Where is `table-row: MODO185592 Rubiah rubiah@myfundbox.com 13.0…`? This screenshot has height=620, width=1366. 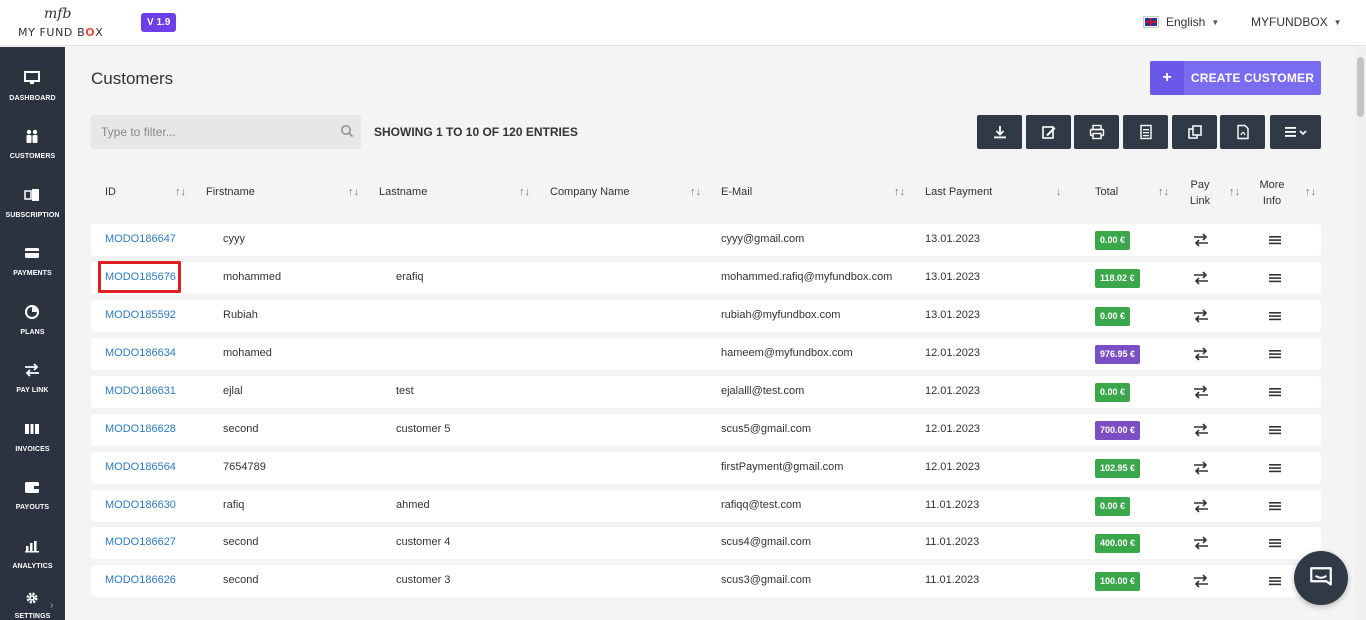
table-row: MODO185592 Rubiah rubiah@myfundbox.com 13.0… is located at coordinates (706, 316).